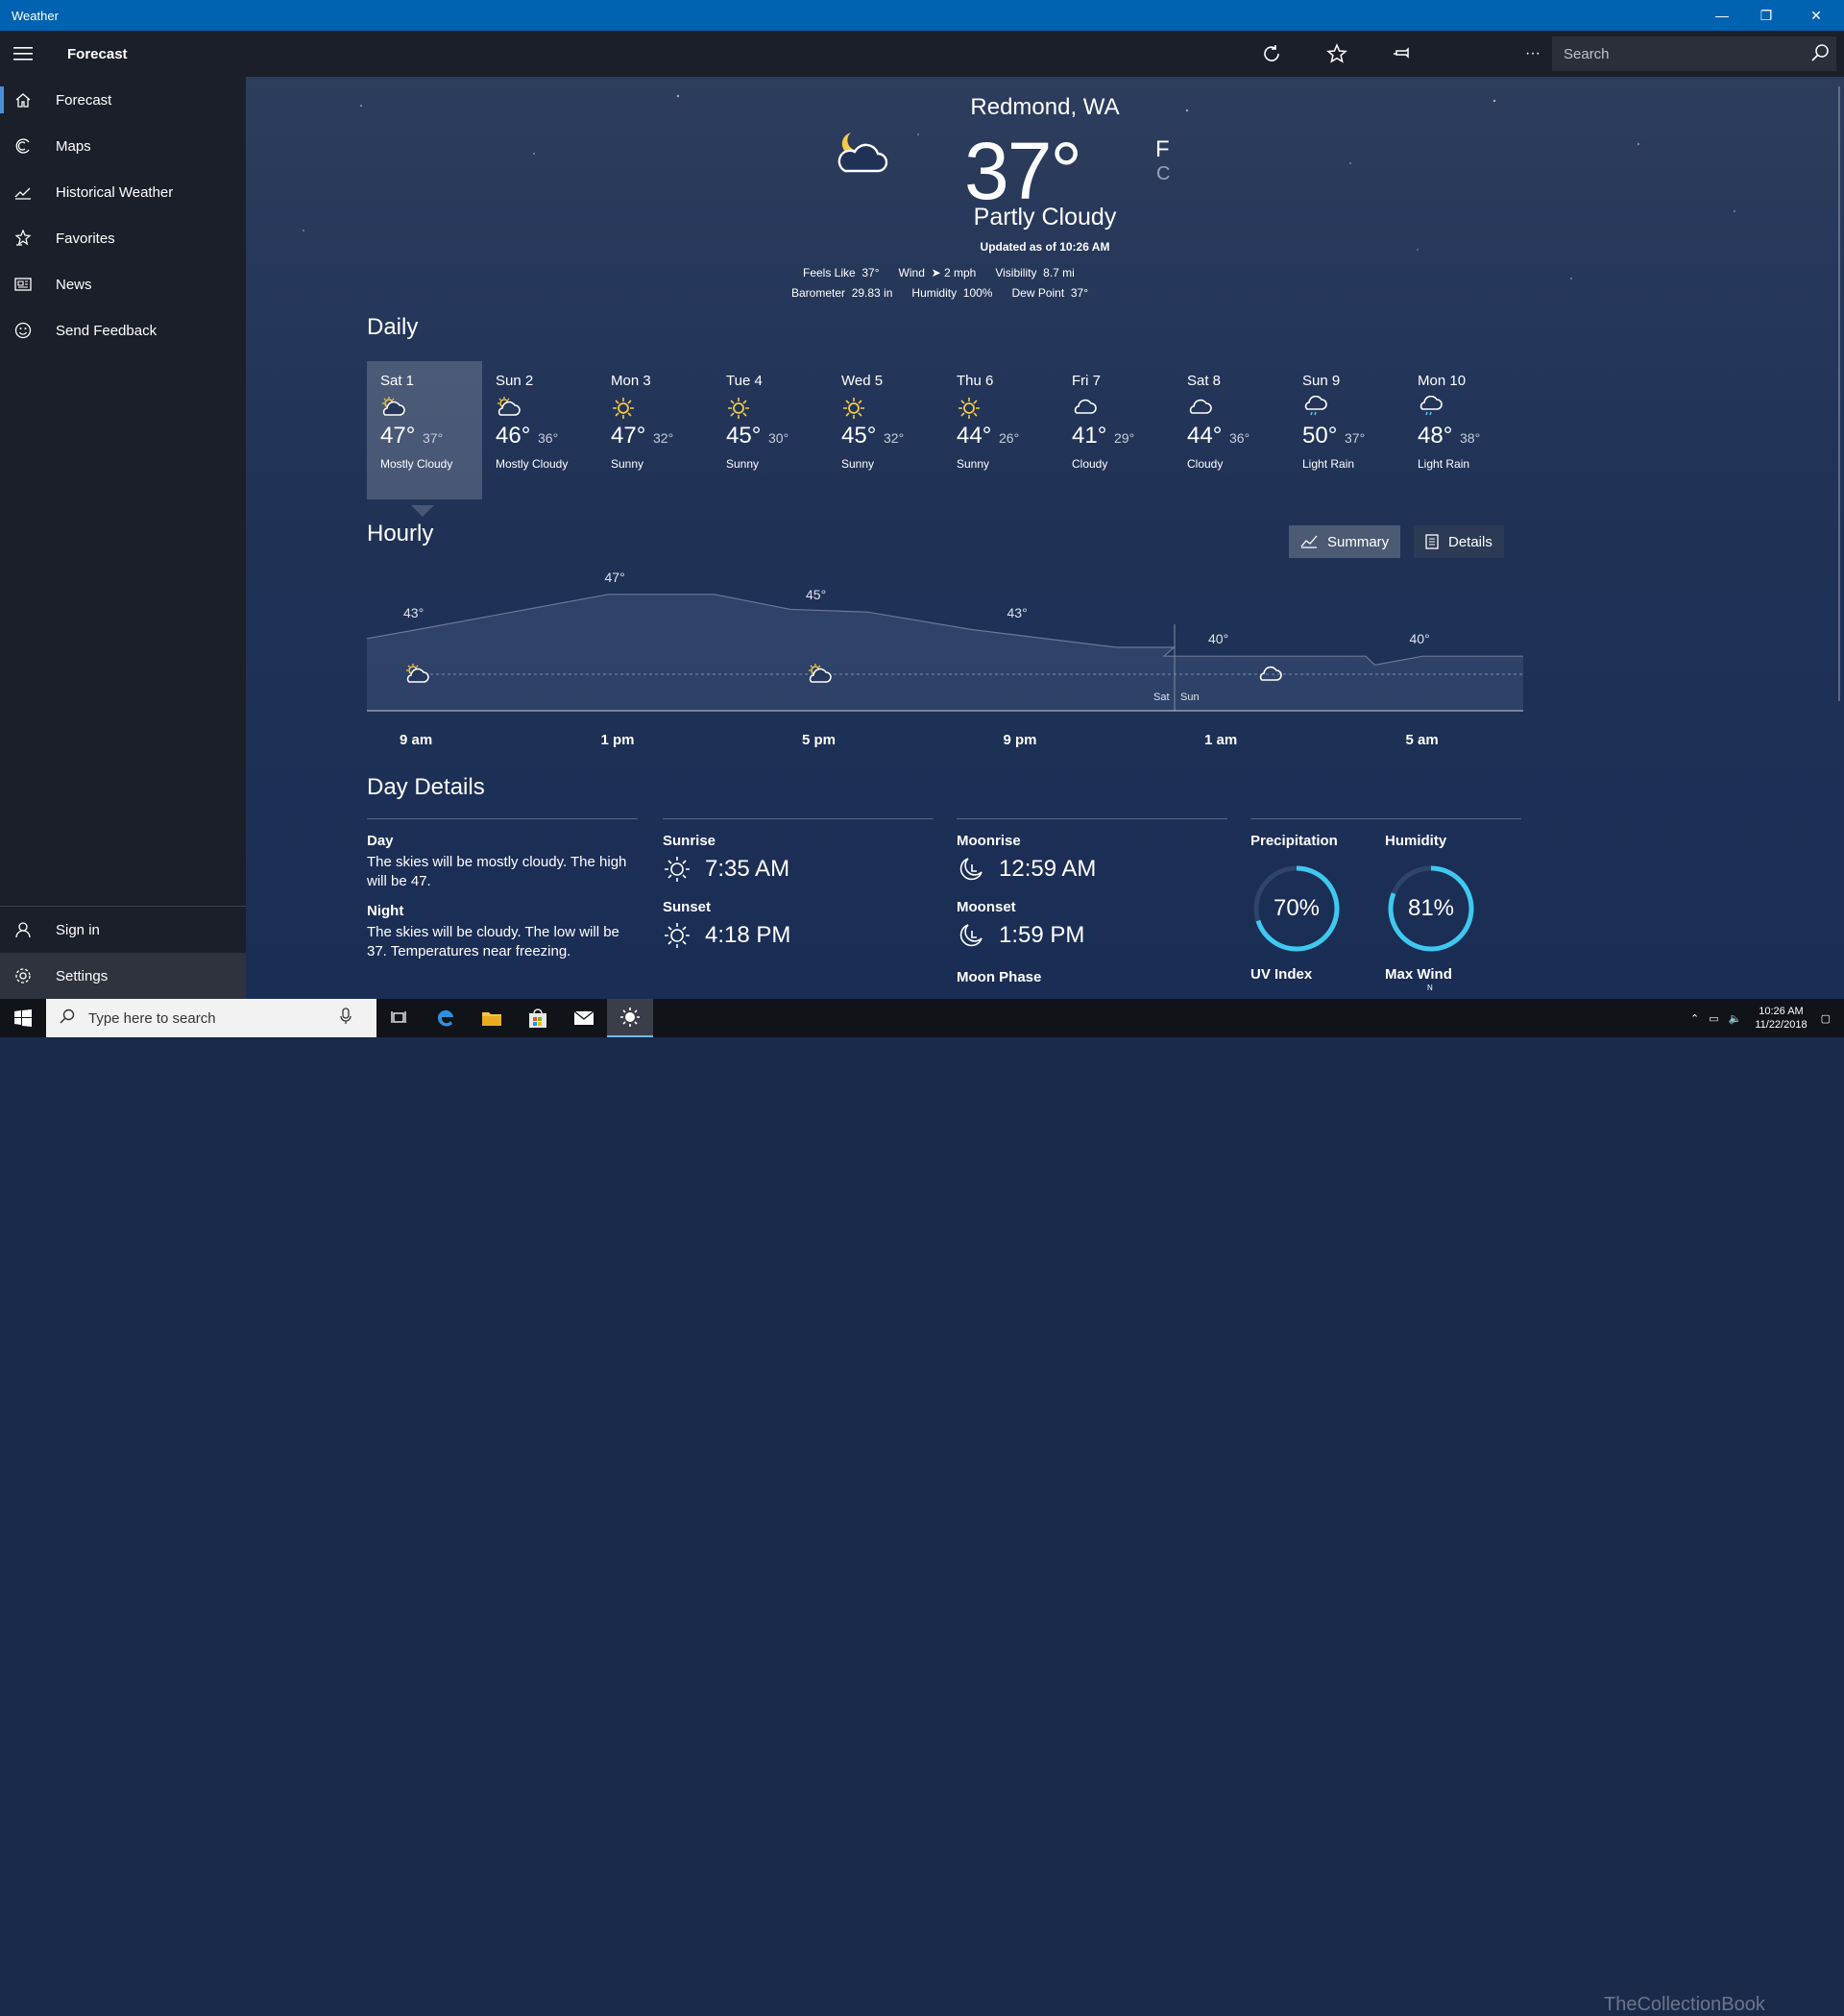 The height and width of the screenshot is (2016, 1844). Describe the element at coordinates (1355, 438) in the screenshot. I see `low-temp: 37°` at that location.